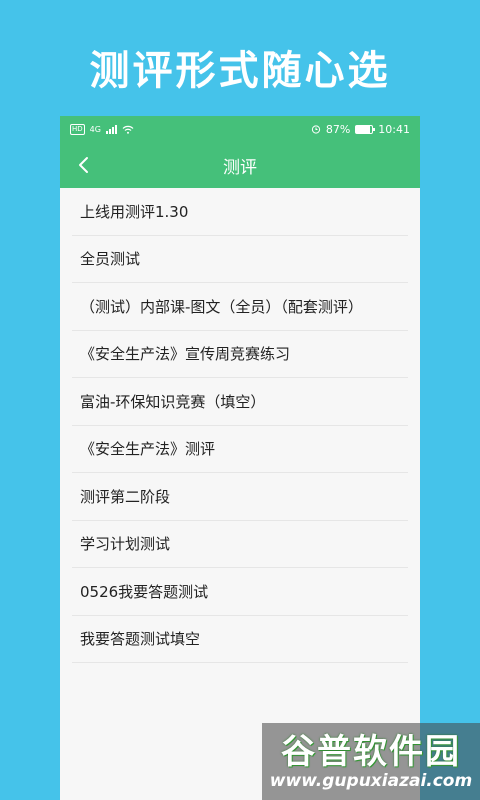  What do you see at coordinates (315, 129) in the screenshot?
I see `alarm-icon` at bounding box center [315, 129].